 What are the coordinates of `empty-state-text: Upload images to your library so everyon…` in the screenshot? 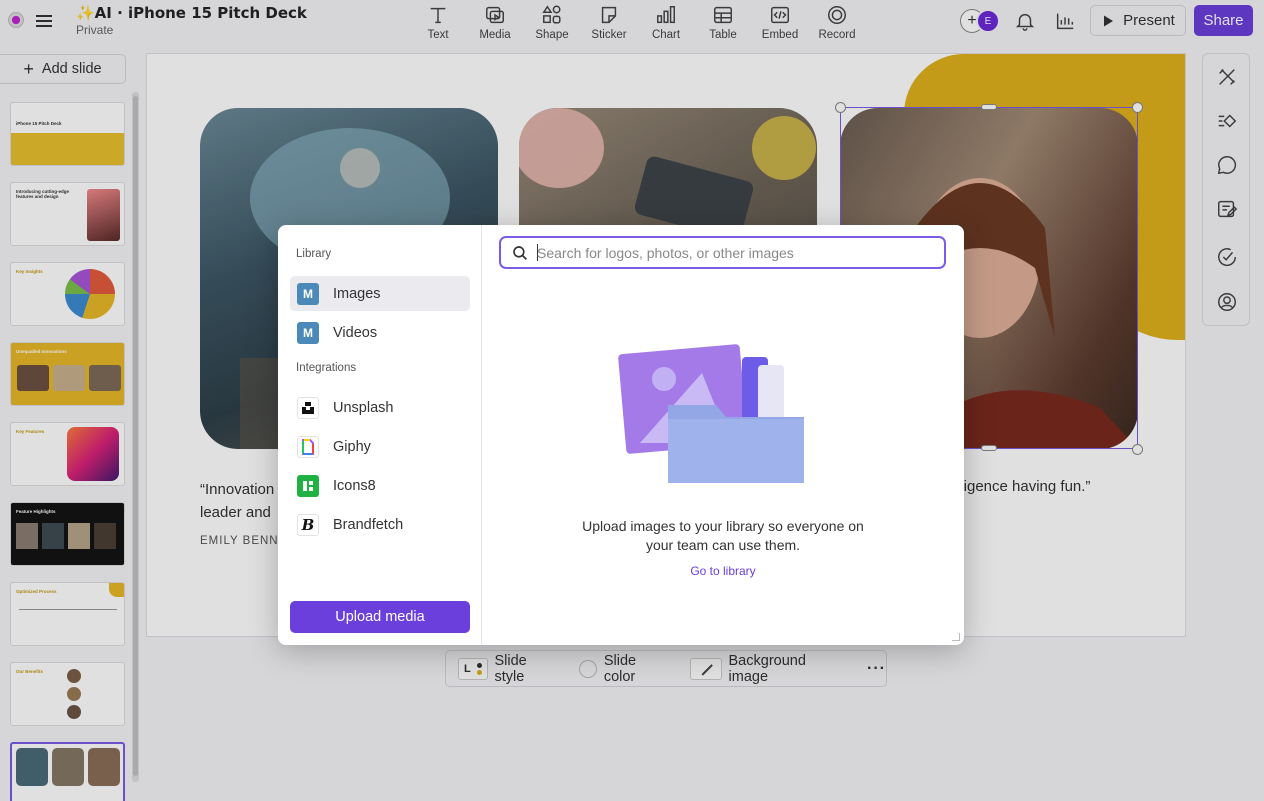 It's located at (723, 535).